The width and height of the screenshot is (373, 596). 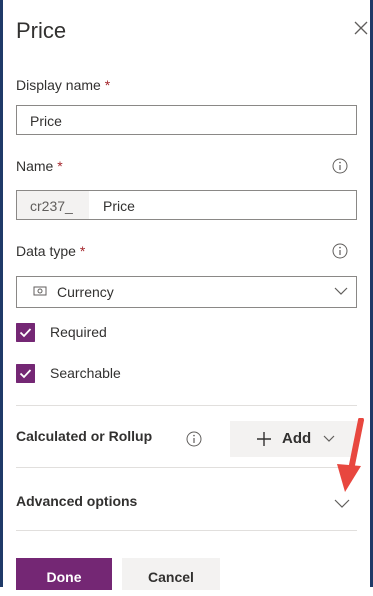 I want to click on display-name-input: Price, so click(x=186, y=120).